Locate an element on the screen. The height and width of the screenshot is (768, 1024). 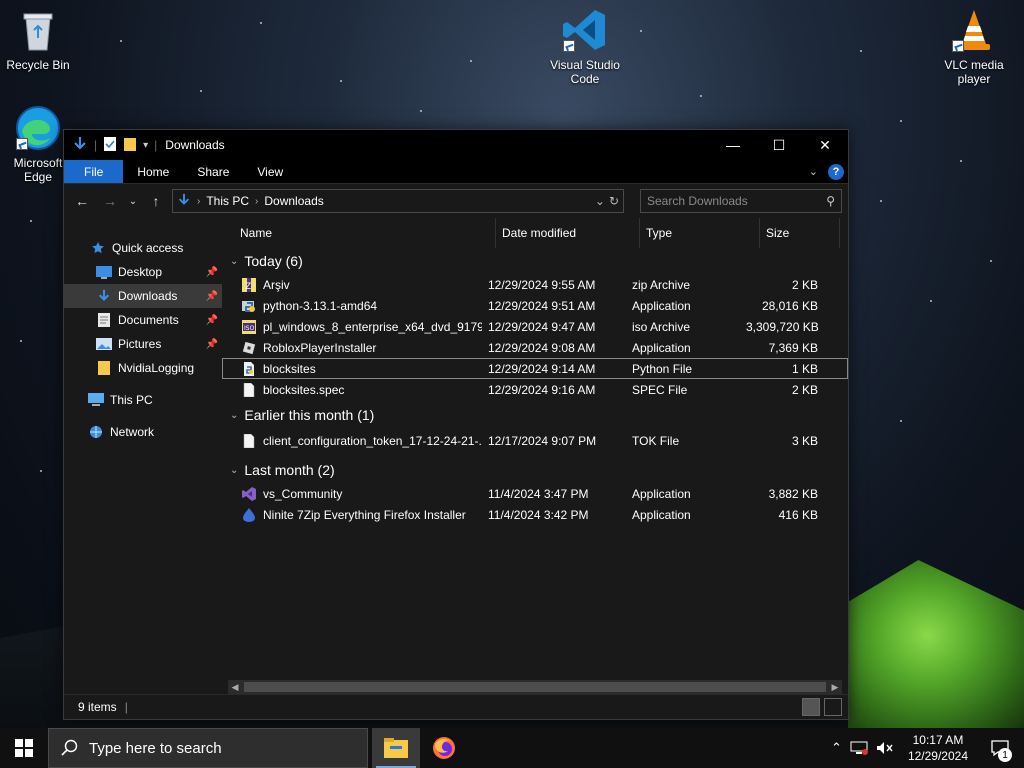
new-folder-icon is located at coordinates (130, 145).